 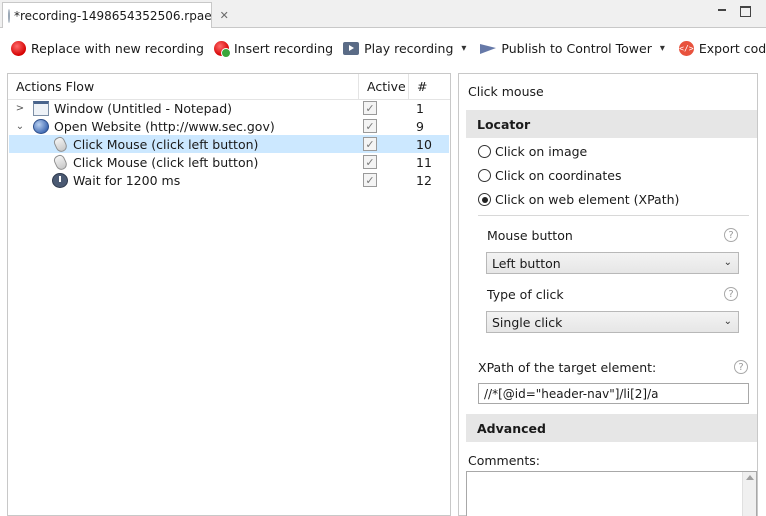 I want to click on action-number: 9, so click(x=420, y=126).